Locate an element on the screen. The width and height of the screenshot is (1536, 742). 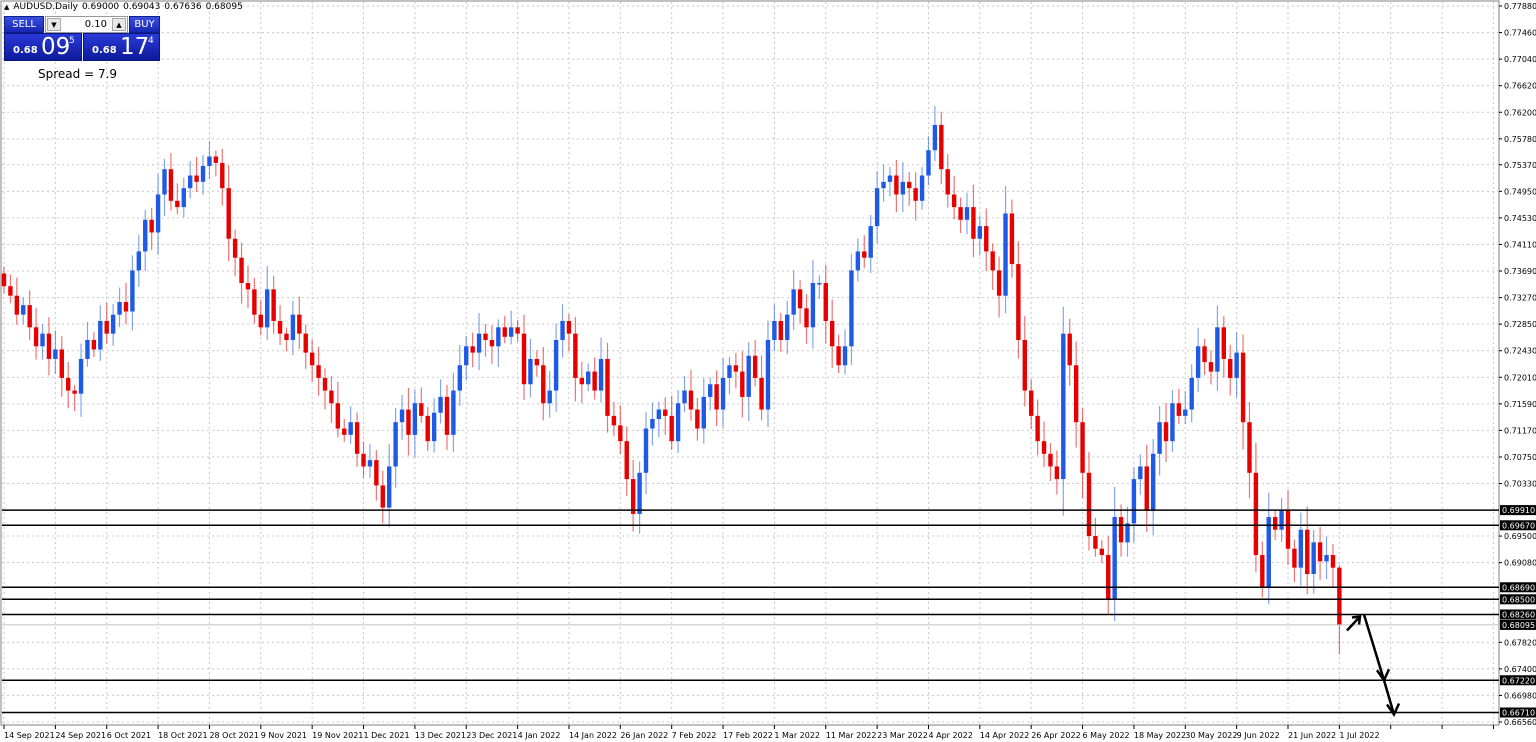
y-tick-label: 0.73270 is located at coordinates (1520, 298).